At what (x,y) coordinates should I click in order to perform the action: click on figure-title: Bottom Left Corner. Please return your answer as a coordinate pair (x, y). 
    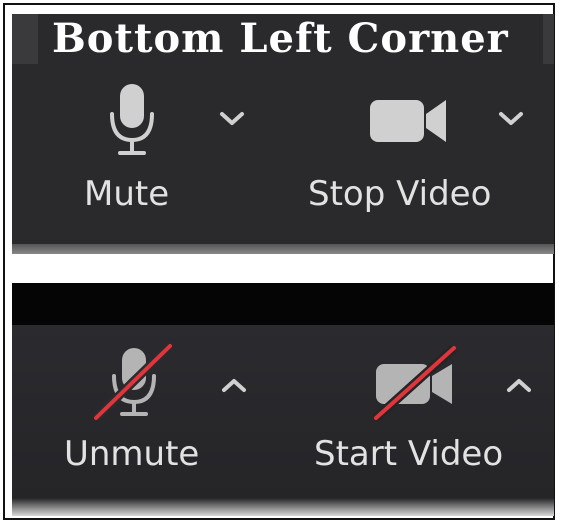
    Looking at the image, I should click on (290, 39).